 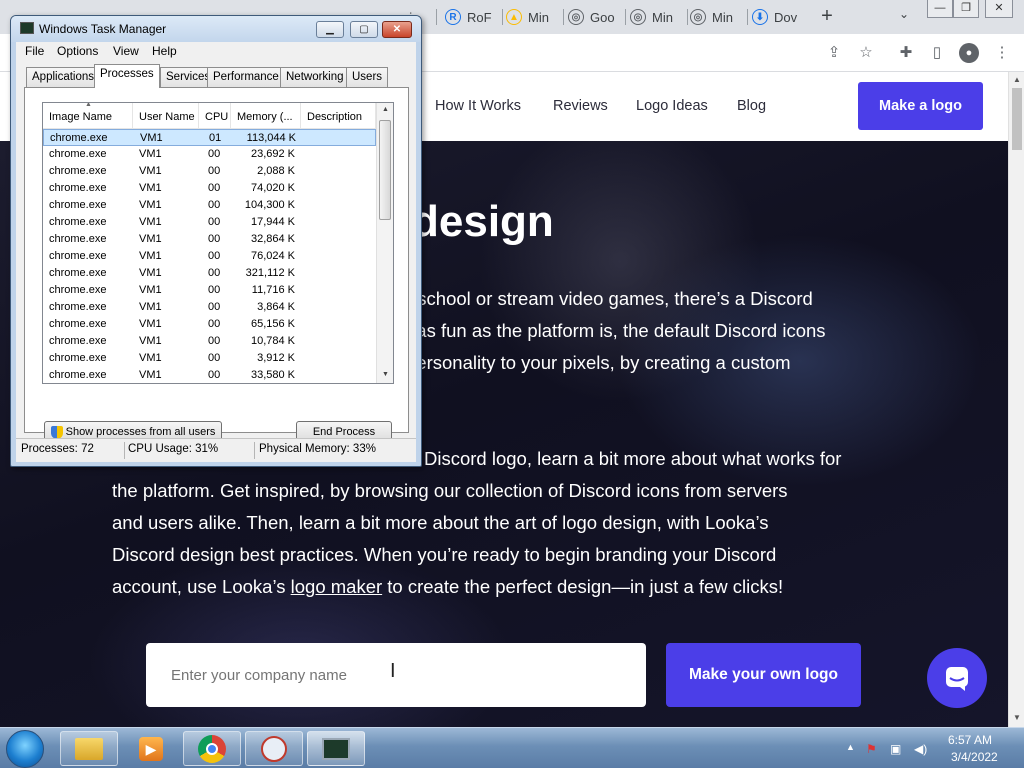 What do you see at coordinates (834, 53) in the screenshot?
I see `share-icon: ⇪` at bounding box center [834, 53].